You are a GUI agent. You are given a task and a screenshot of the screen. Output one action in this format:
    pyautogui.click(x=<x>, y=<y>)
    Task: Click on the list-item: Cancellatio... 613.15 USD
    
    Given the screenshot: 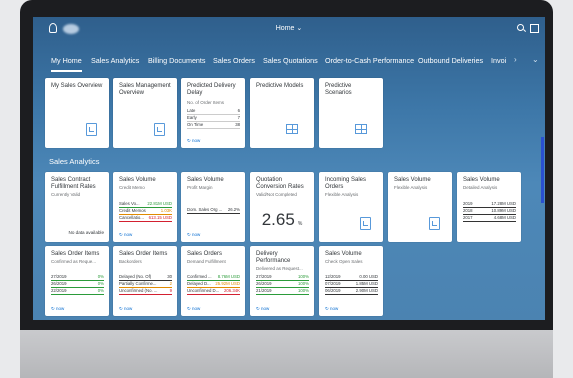 What is the action you would take?
    pyautogui.click(x=145, y=218)
    